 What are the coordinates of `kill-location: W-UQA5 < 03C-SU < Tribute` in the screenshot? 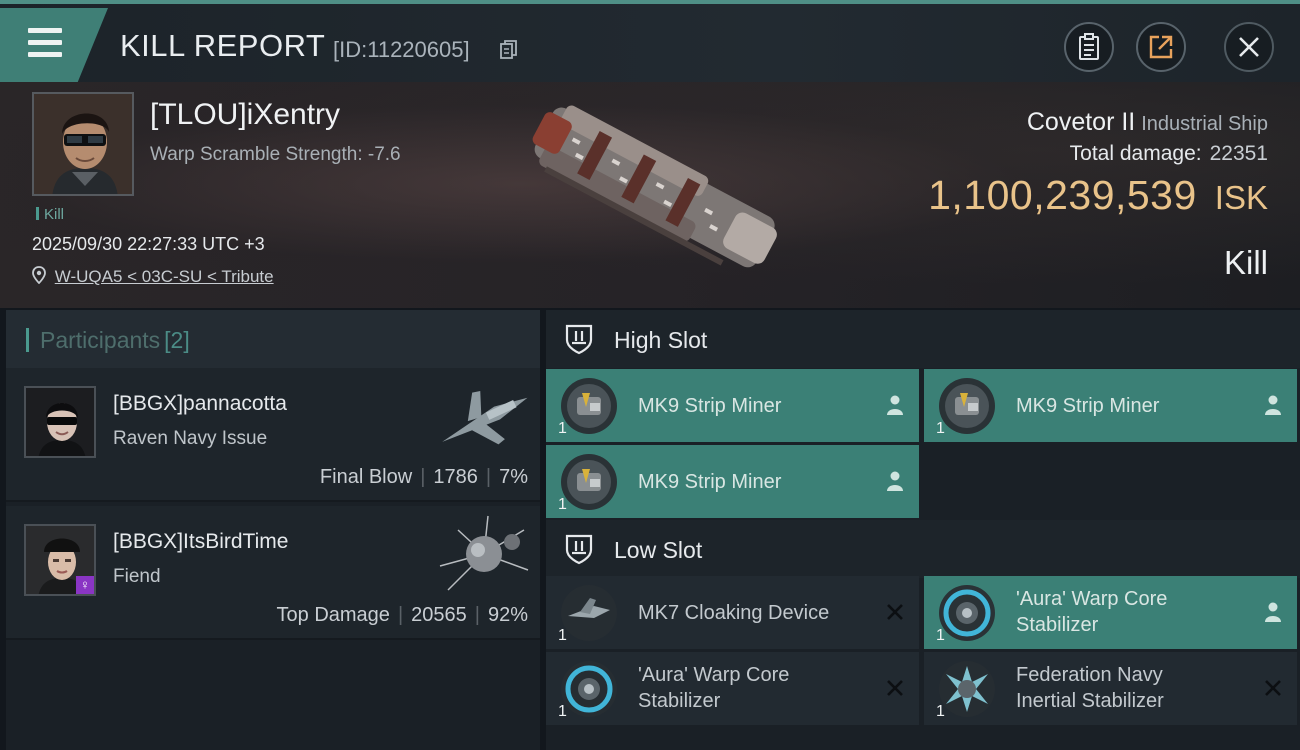 It's located at (153, 276).